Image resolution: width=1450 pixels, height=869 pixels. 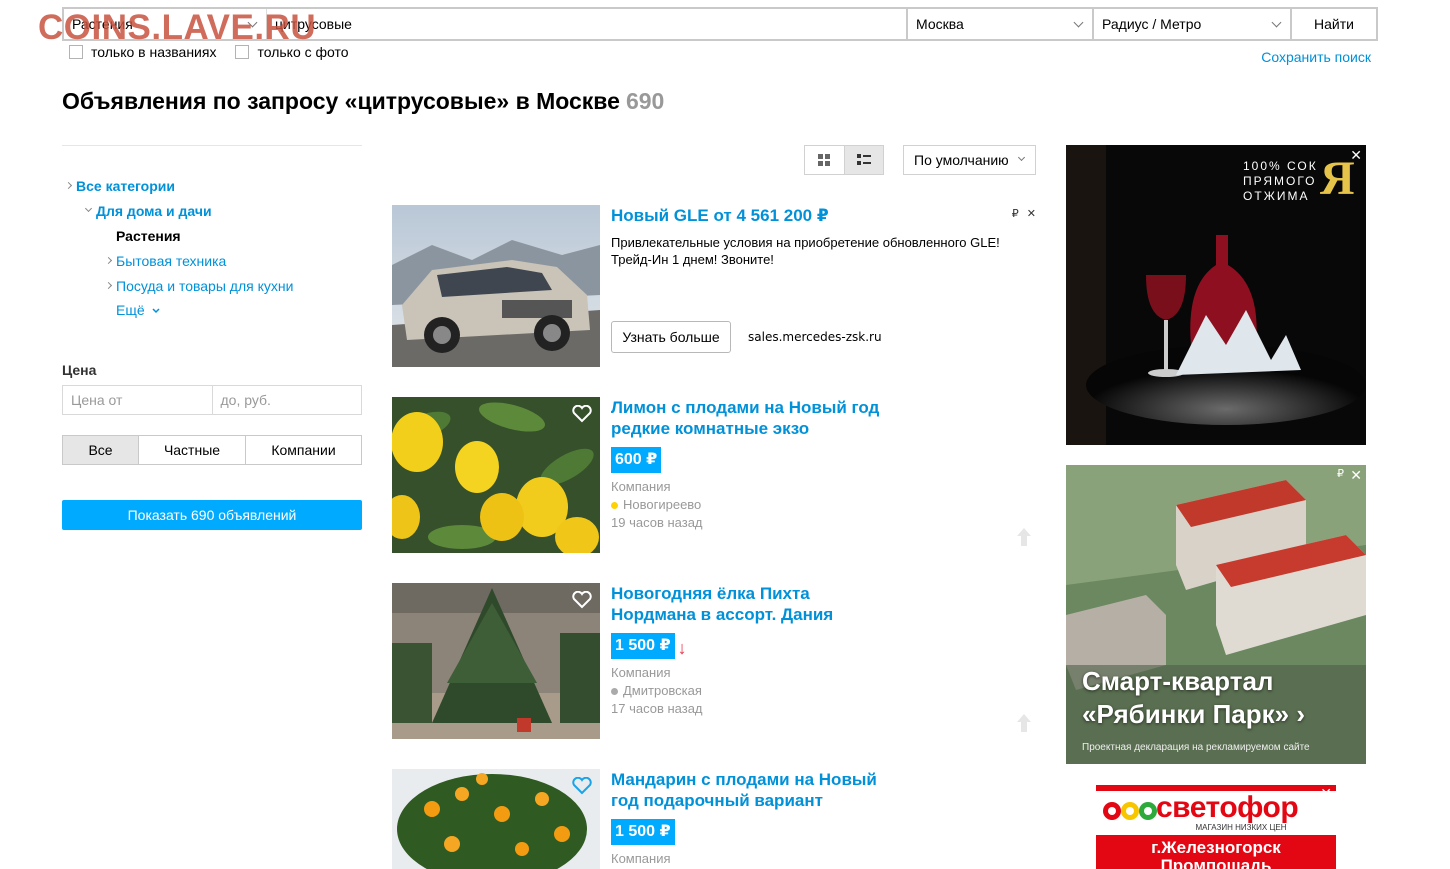 What do you see at coordinates (1216, 862) in the screenshot?
I see `svetofor-street: Промпошадь` at bounding box center [1216, 862].